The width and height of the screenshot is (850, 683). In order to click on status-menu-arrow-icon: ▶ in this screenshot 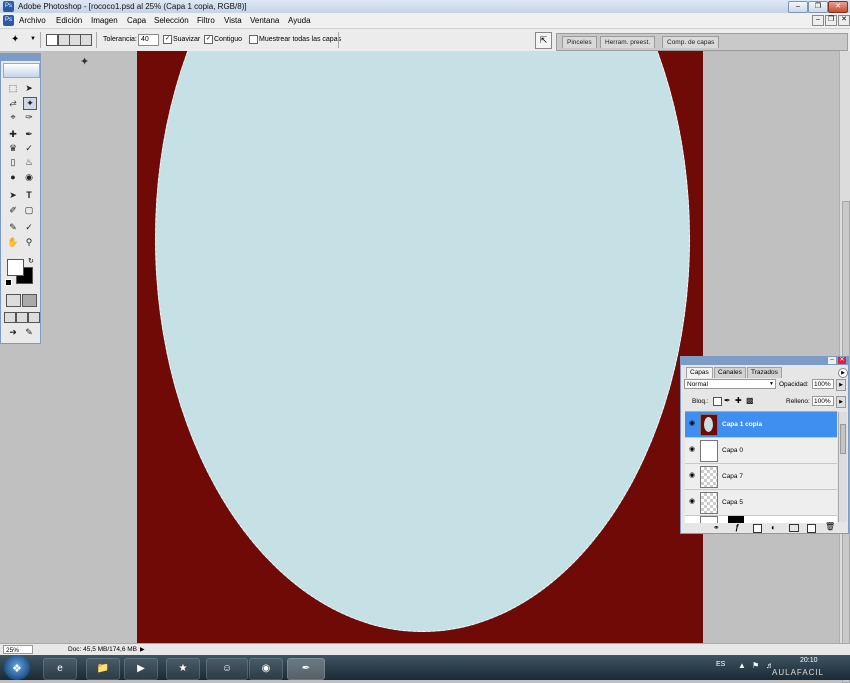, I will do `click(142, 649)`.